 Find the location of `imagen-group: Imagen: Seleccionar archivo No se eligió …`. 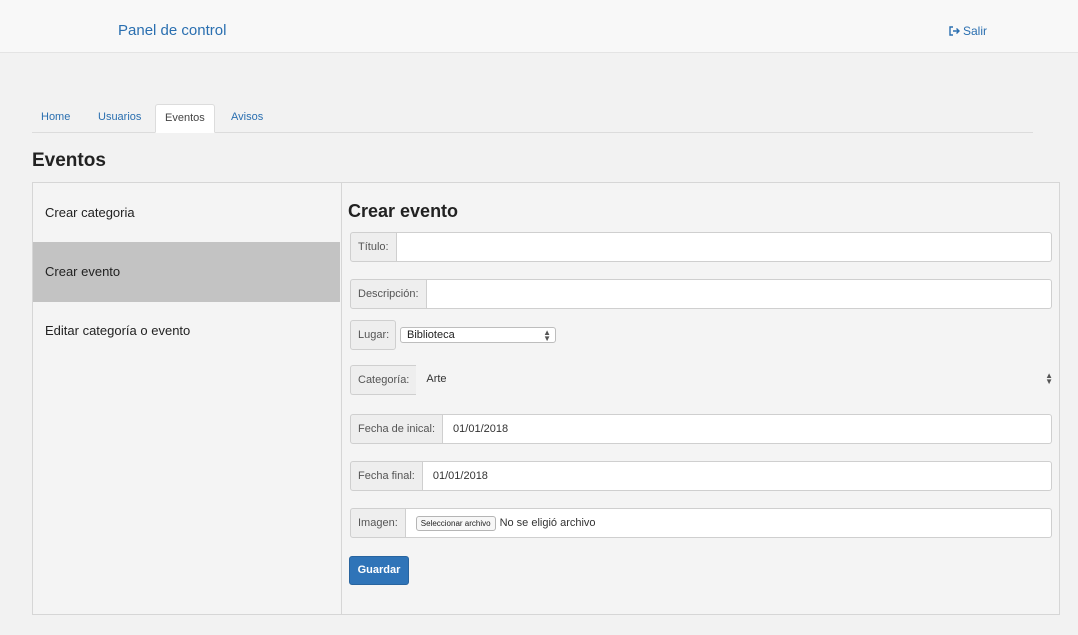

imagen-group: Imagen: Seleccionar archivo No se eligió … is located at coordinates (701, 523).